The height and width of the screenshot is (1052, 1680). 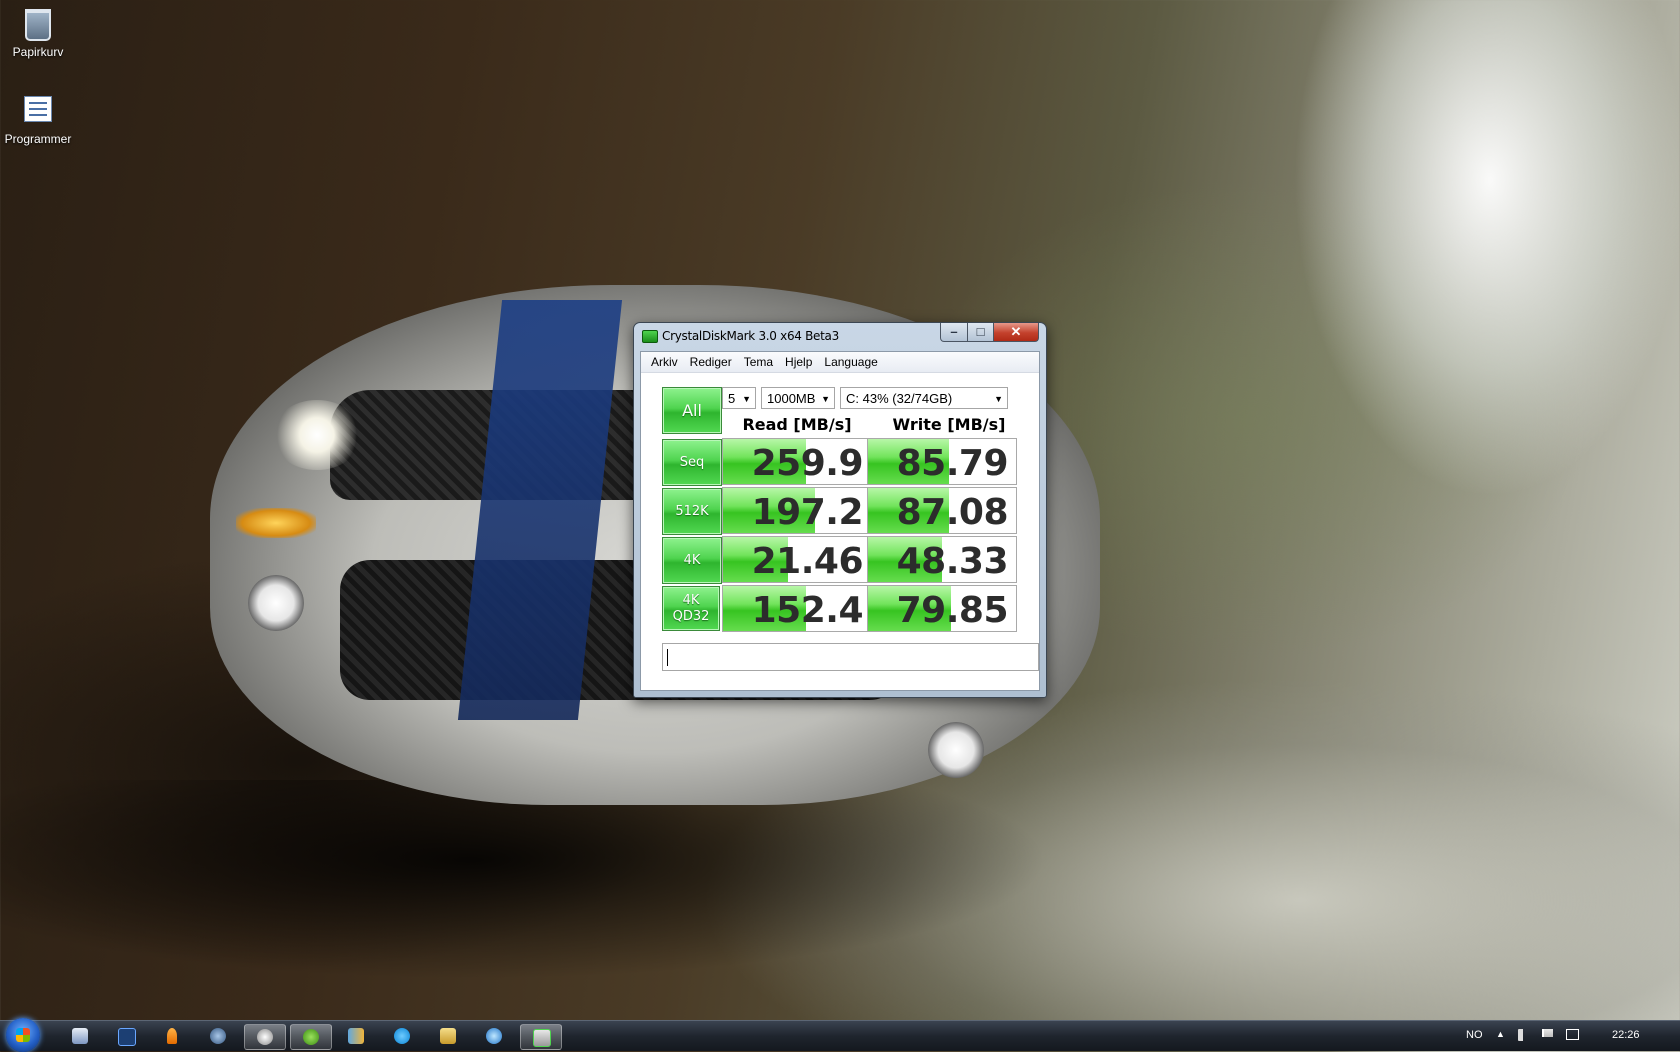 I want to click on taskbar-app-photoshop, so click(x=126, y=1036).